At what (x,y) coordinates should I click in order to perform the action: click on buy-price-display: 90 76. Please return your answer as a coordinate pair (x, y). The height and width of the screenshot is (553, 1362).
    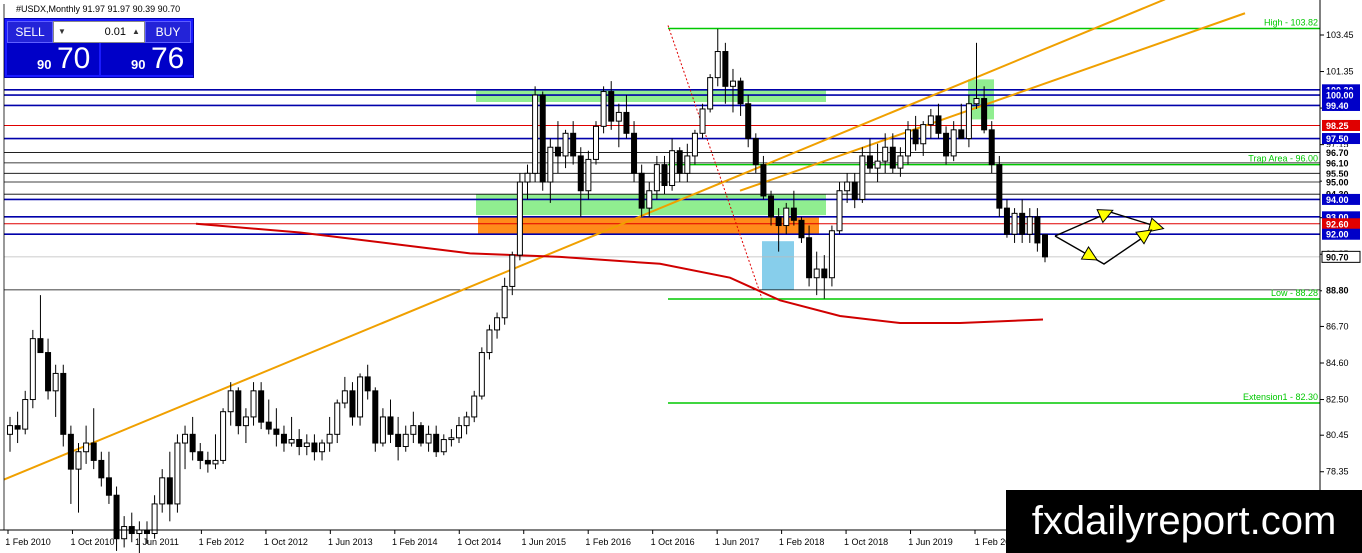
    Looking at the image, I should click on (147, 58).